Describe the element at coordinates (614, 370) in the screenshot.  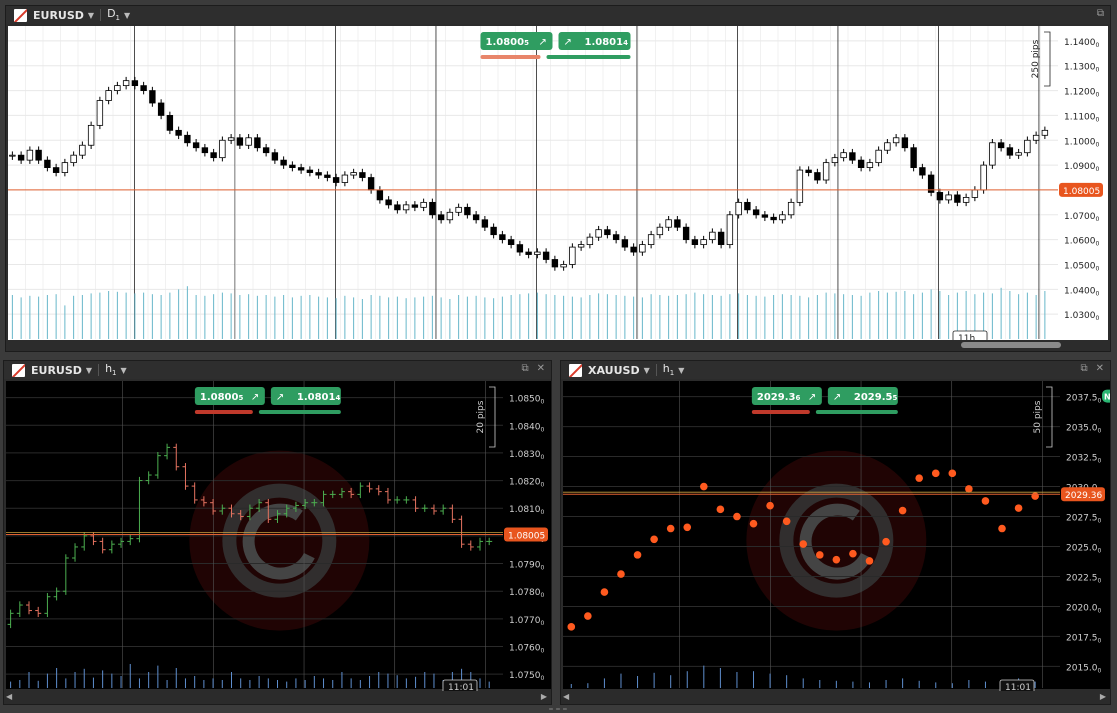
I see `symbol-label: XAUUSD` at that location.